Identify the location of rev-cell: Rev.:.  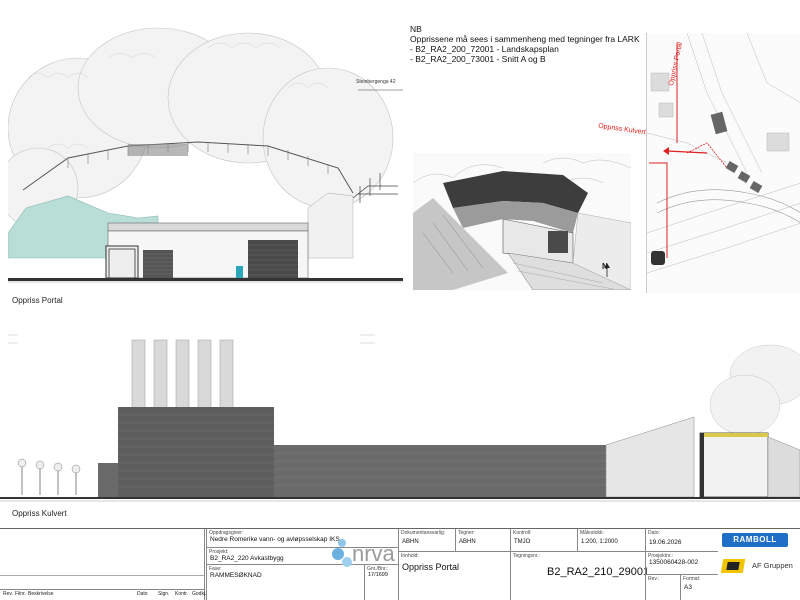
(662, 587).